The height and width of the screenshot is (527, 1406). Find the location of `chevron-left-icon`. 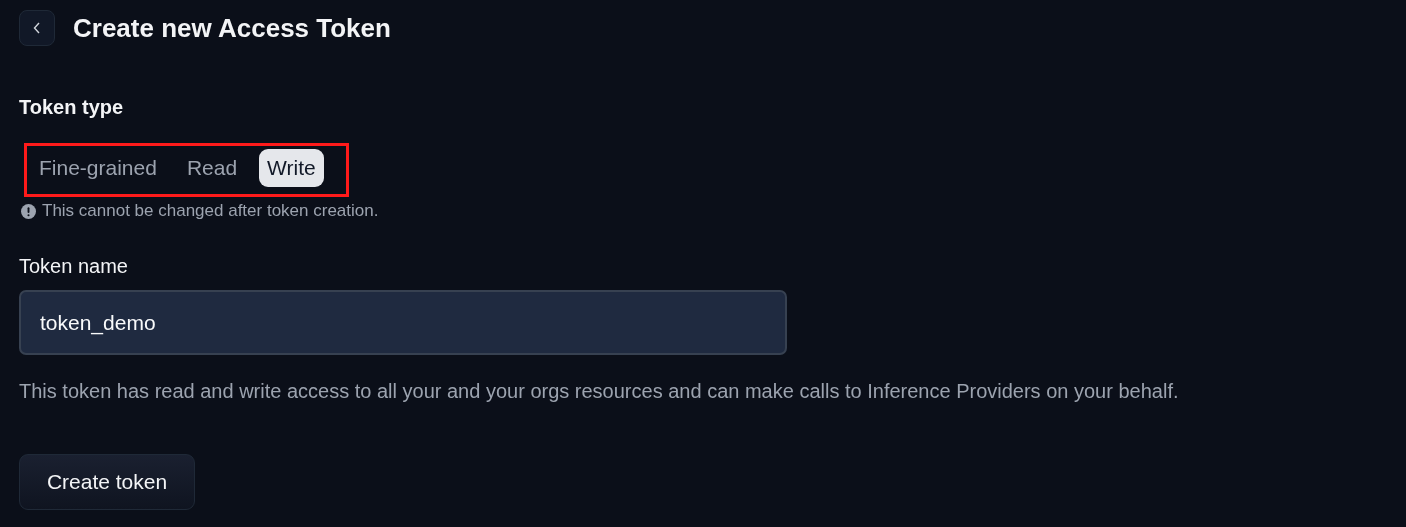

chevron-left-icon is located at coordinates (37, 28).